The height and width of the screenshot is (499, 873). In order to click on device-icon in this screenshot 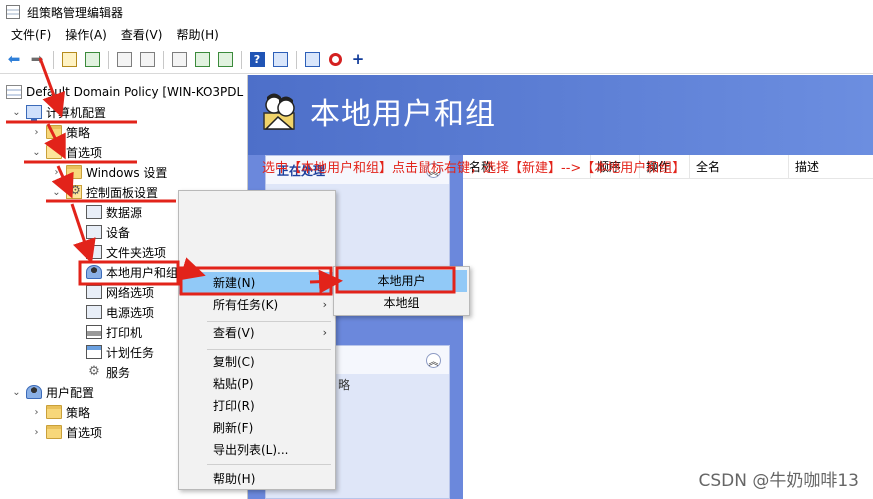, I will do `click(94, 232)`.